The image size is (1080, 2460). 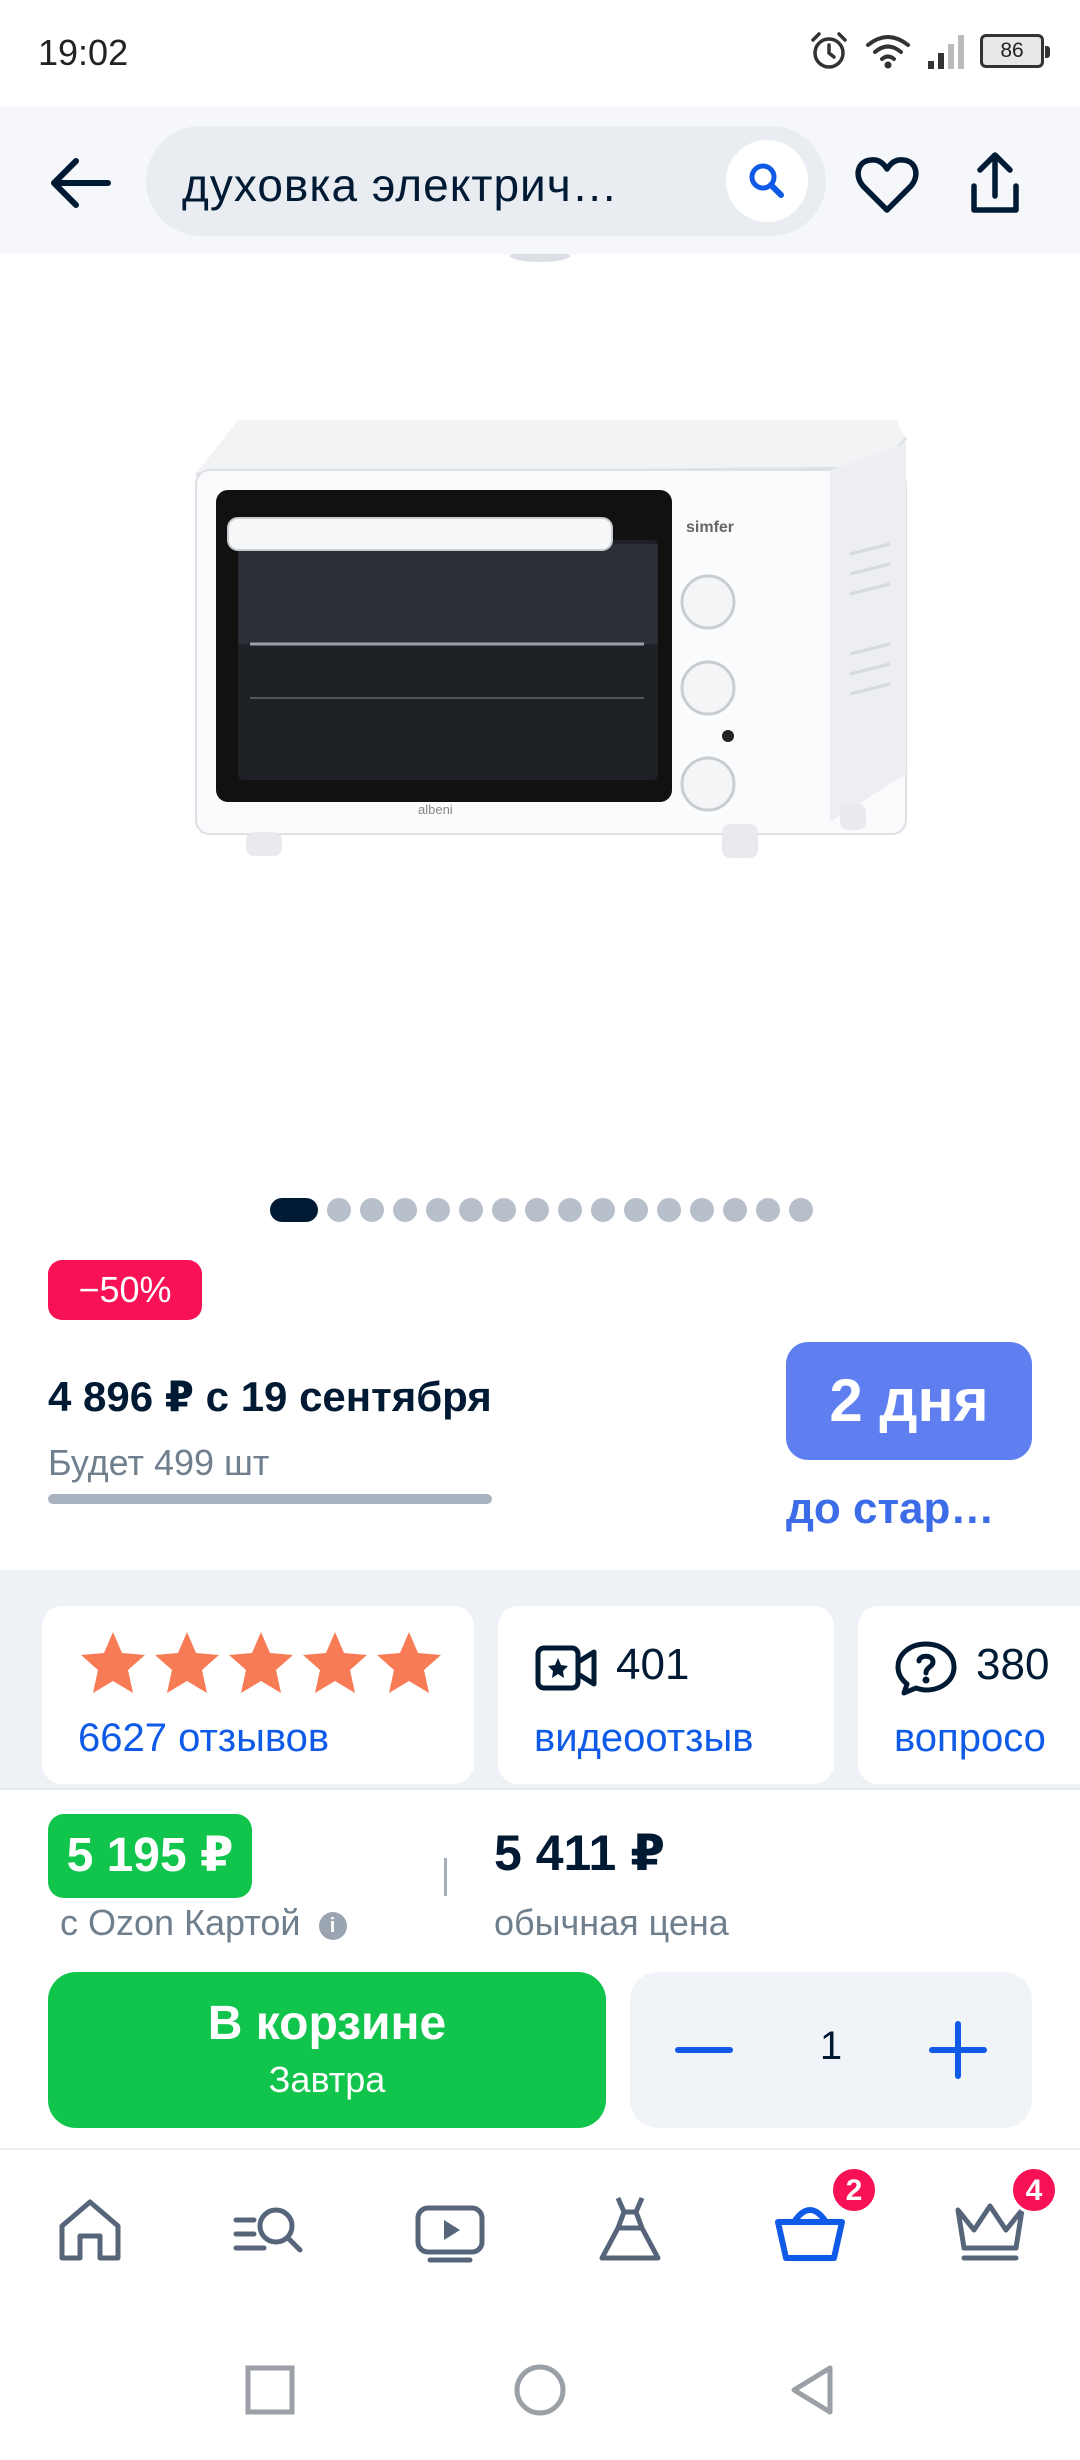 I want to click on search-button, so click(x=767, y=181).